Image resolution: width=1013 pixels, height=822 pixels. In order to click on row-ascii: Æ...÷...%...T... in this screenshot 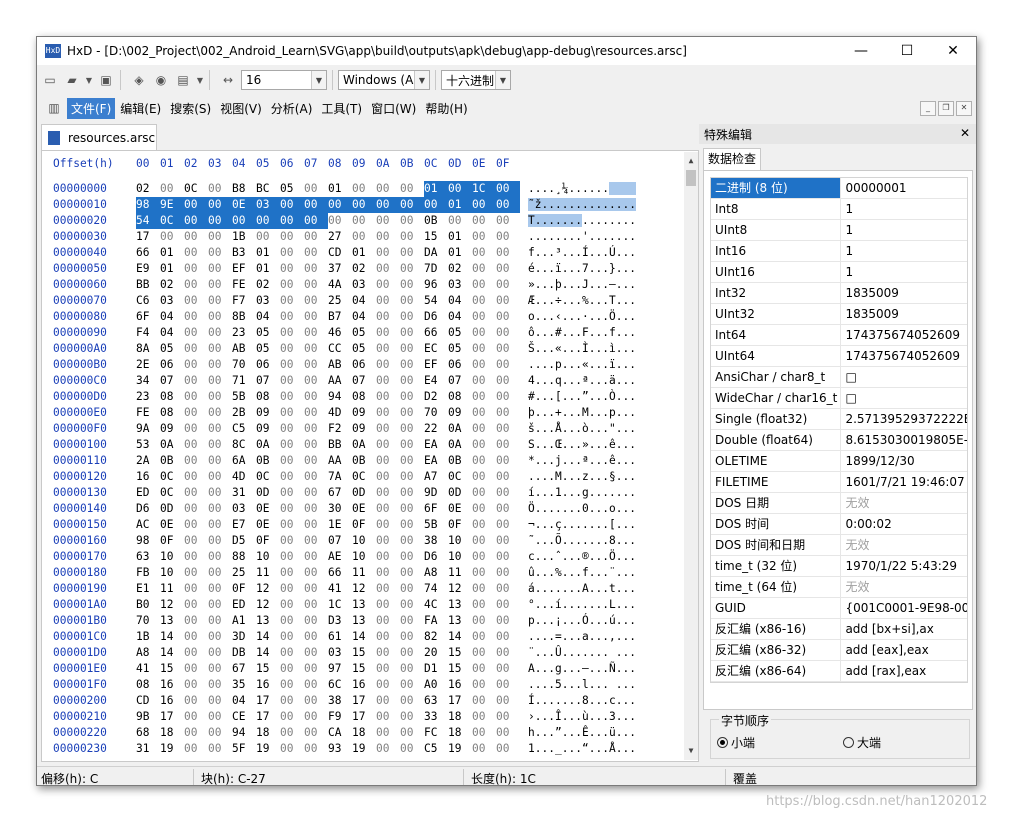, I will do `click(582, 301)`.